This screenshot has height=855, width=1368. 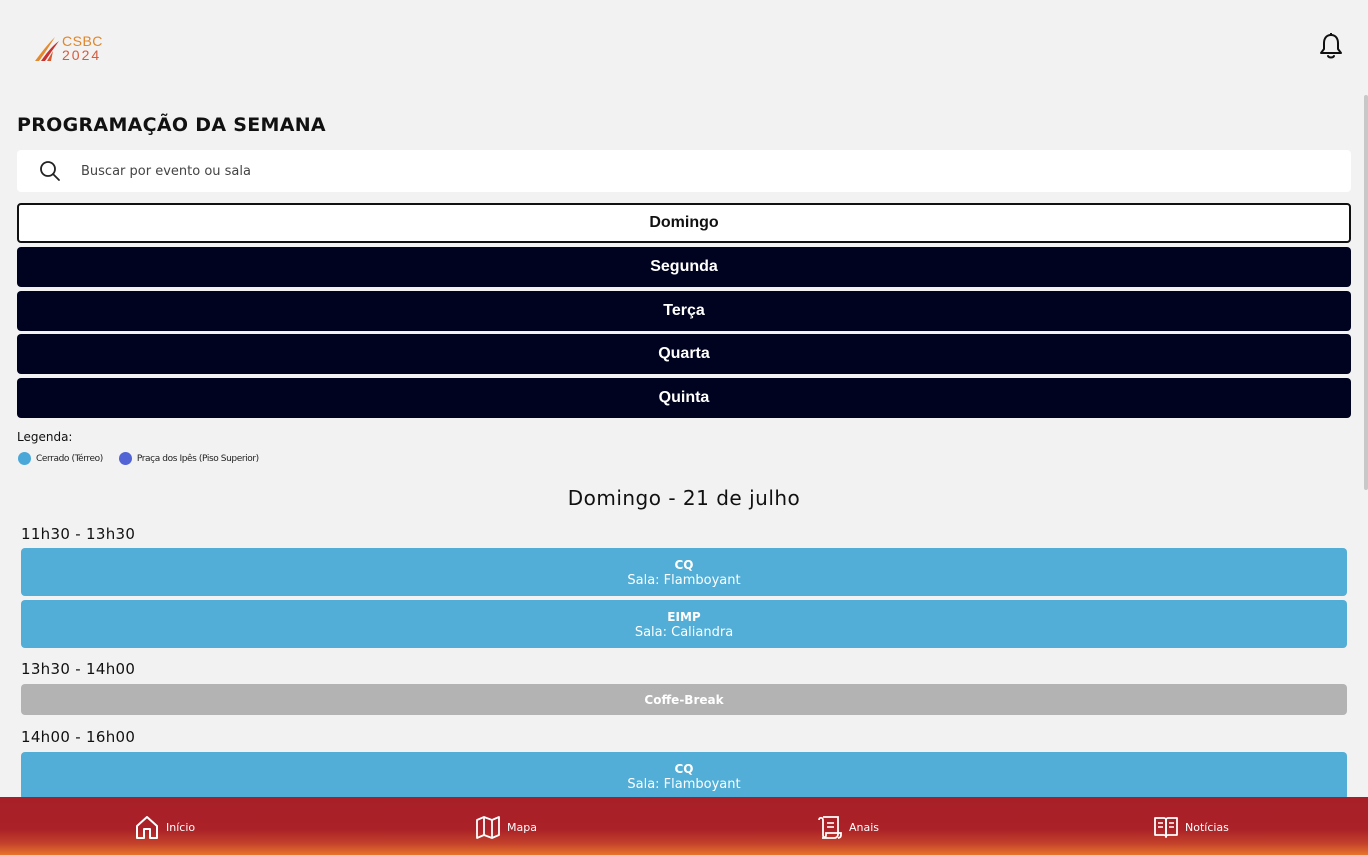 What do you see at coordinates (1166, 827) in the screenshot?
I see `book-icon` at bounding box center [1166, 827].